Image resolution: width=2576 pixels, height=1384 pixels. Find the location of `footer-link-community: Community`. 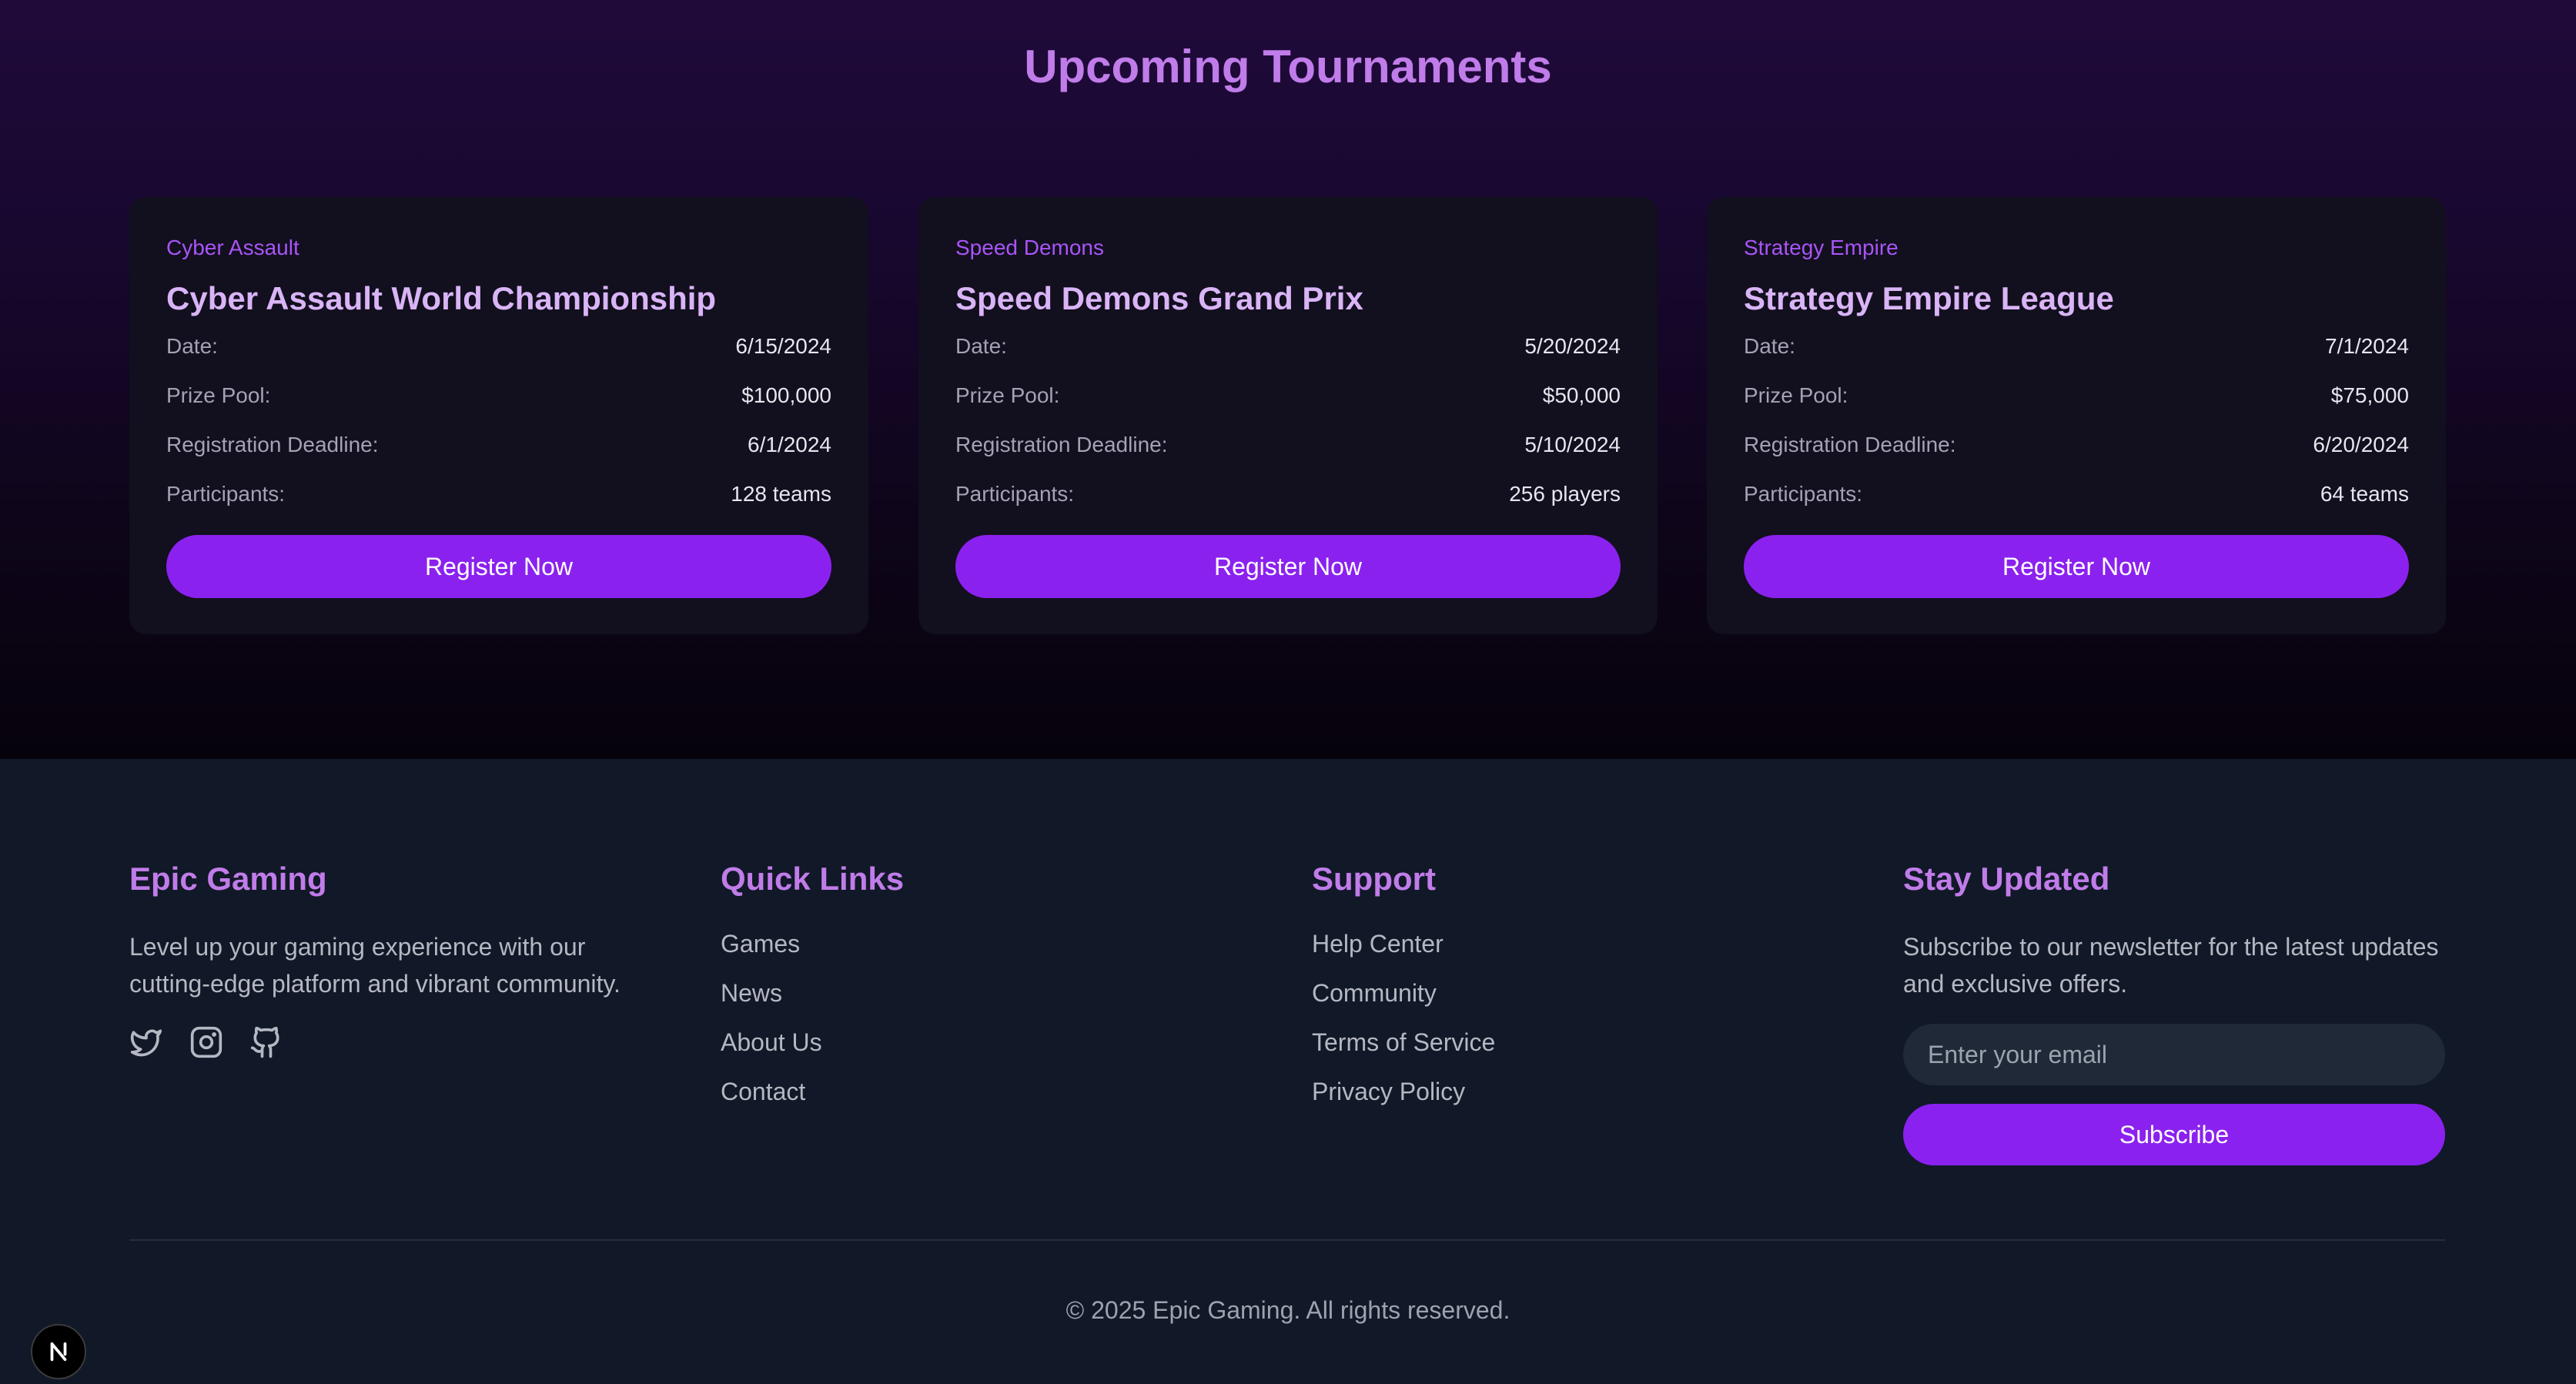

footer-link-community: Community is located at coordinates (1375, 993).